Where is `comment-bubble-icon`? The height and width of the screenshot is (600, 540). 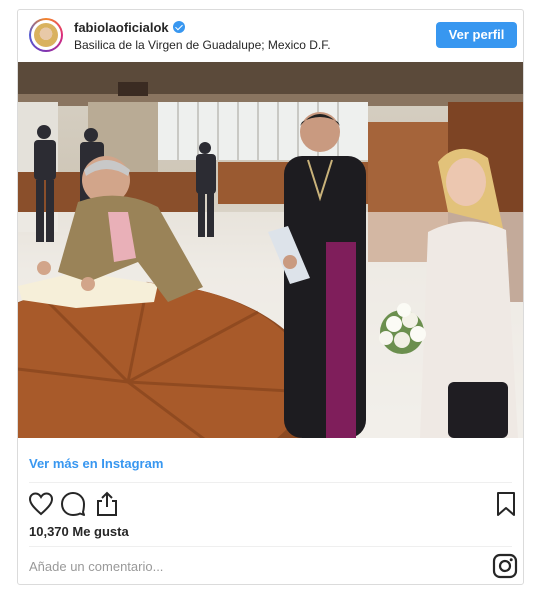
comment-bubble-icon is located at coordinates (73, 504).